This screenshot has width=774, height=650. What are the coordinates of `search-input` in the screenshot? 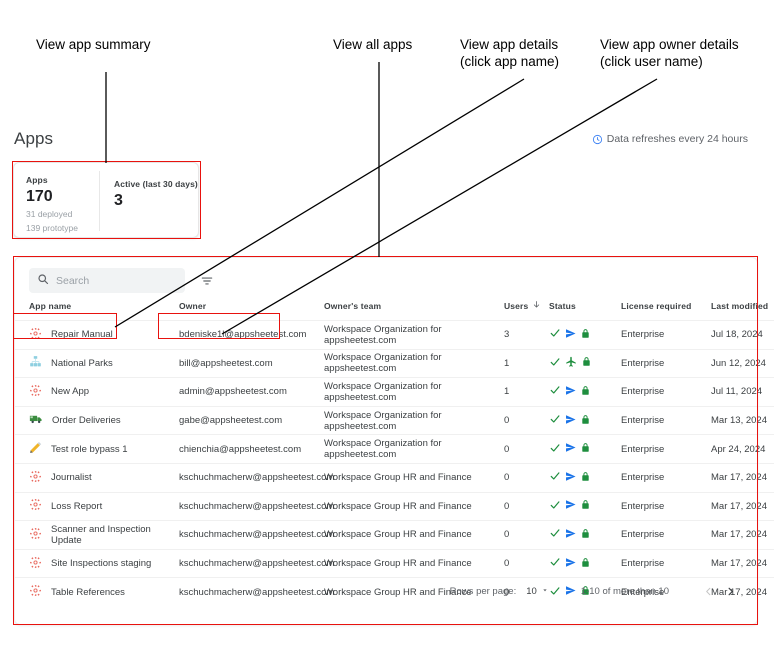 It's located at (115, 280).